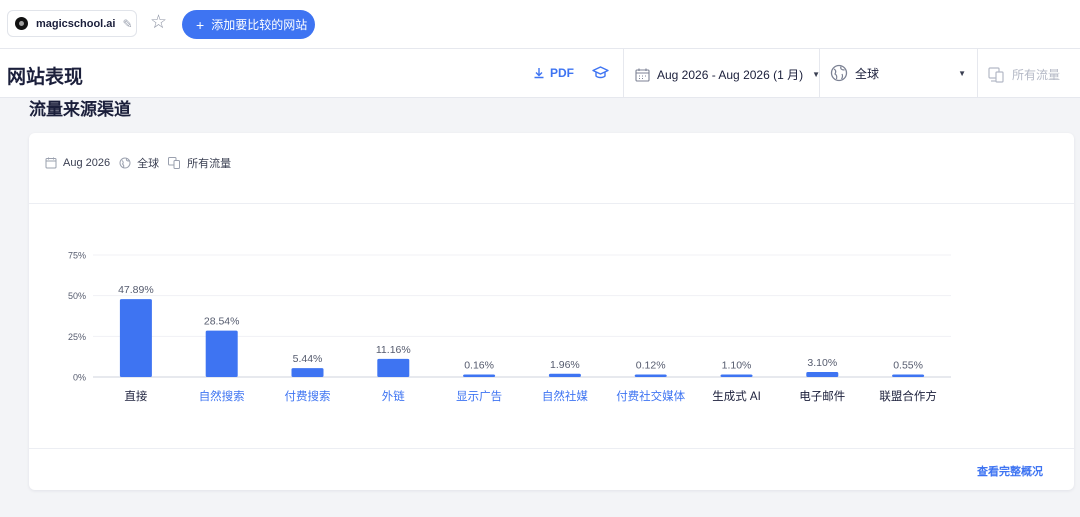 Image resolution: width=1080 pixels, height=517 pixels. What do you see at coordinates (551, 448) in the screenshot?
I see `card-divider` at bounding box center [551, 448].